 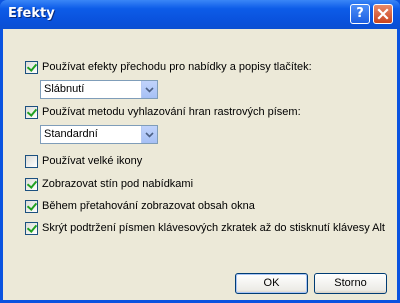 I want to click on smoothing-method-select: Standardní, so click(x=99, y=134).